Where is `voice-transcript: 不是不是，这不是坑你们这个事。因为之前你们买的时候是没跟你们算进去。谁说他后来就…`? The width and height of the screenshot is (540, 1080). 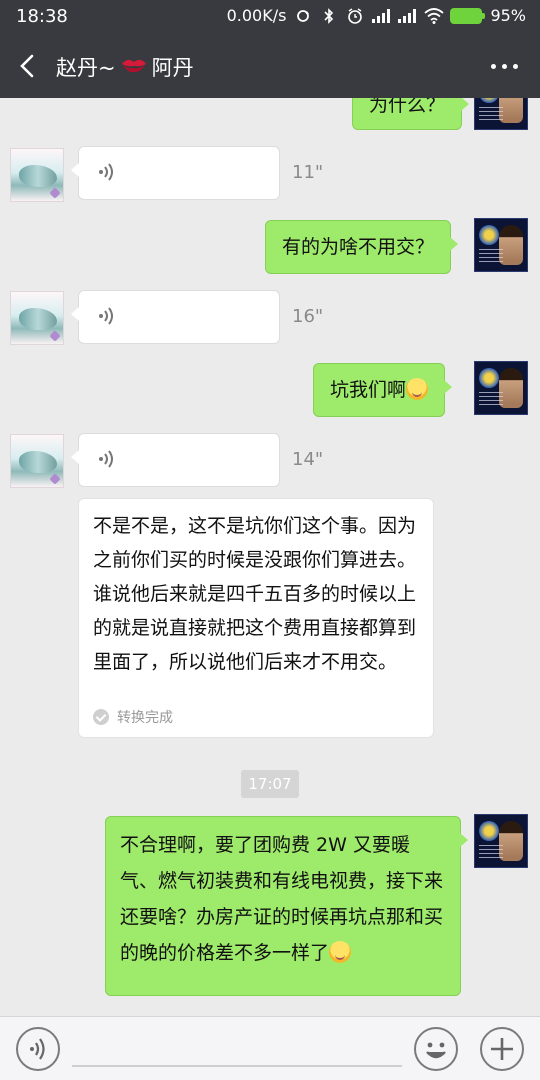
voice-transcript: 不是不是，这不是坑你们这个事。因为之前你们买的时候是没跟你们算进去。谁说他后来就… is located at coordinates (256, 618).